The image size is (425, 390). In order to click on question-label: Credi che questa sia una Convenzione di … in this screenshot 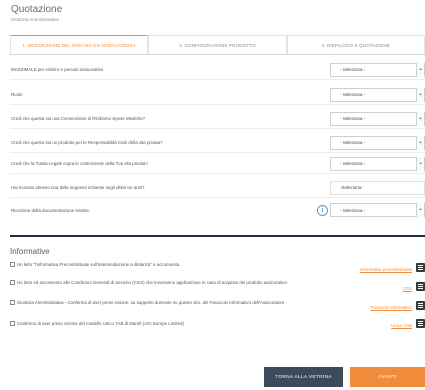, I will do `click(78, 118)`.